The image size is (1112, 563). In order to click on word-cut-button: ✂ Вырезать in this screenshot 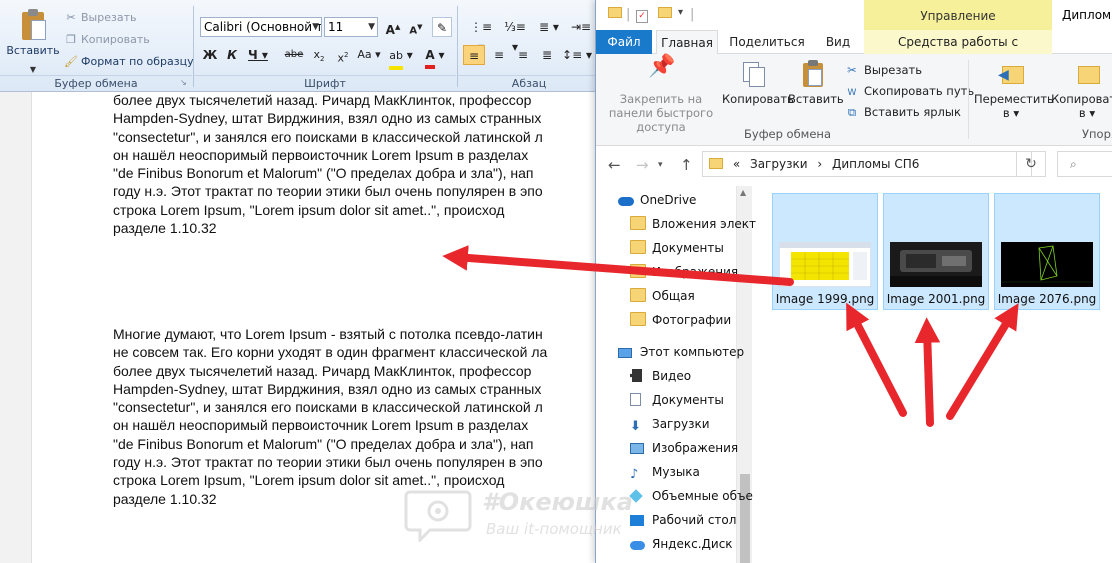, I will do `click(100, 18)`.